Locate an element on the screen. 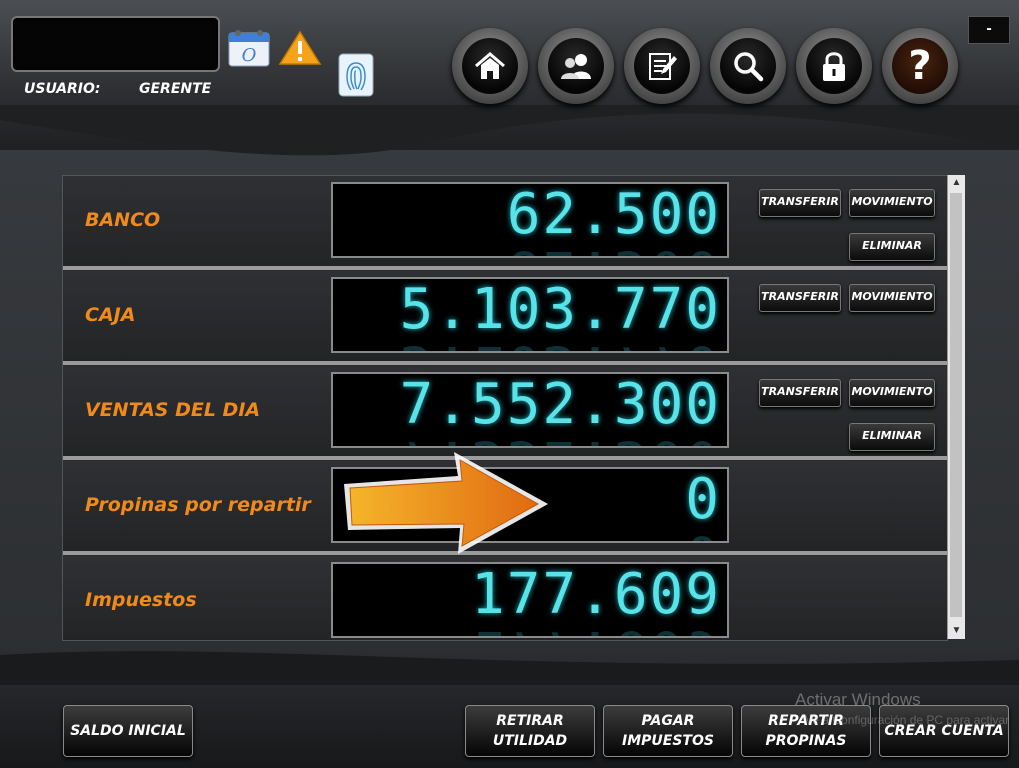 This screenshot has width=1019, height=768. svg-text: O is located at coordinates (249, 55).